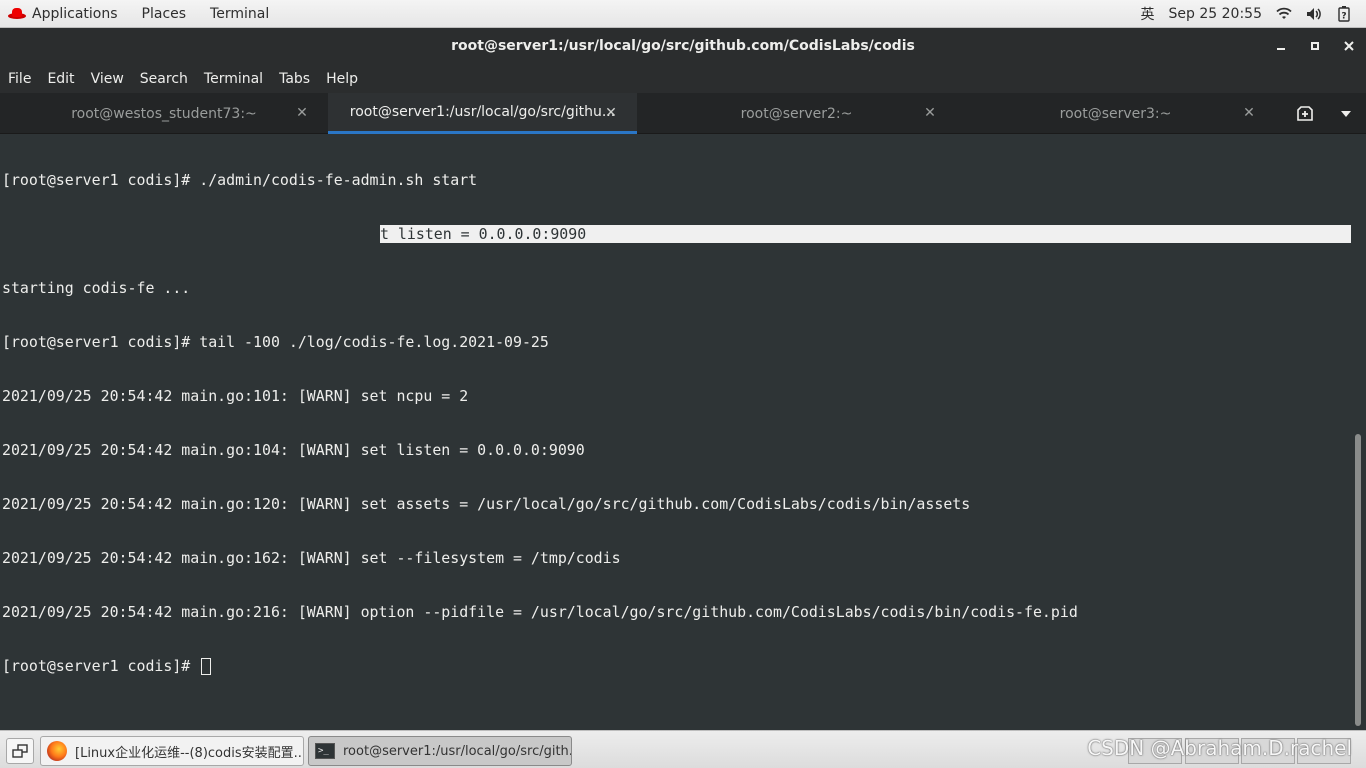 The width and height of the screenshot is (1366, 768). What do you see at coordinates (683, 78) in the screenshot?
I see `menu-bar: File Edit View Search Terminal Tabs Help` at bounding box center [683, 78].